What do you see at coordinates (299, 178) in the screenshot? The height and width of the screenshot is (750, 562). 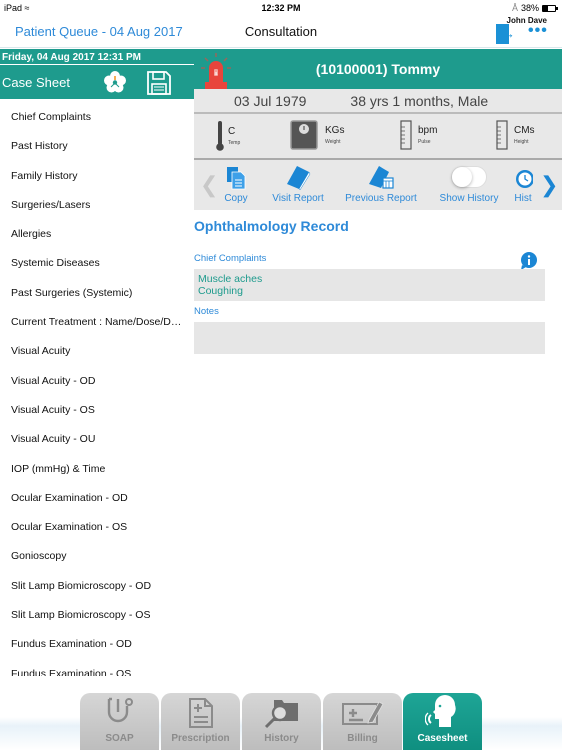 I see `book-icon` at bounding box center [299, 178].